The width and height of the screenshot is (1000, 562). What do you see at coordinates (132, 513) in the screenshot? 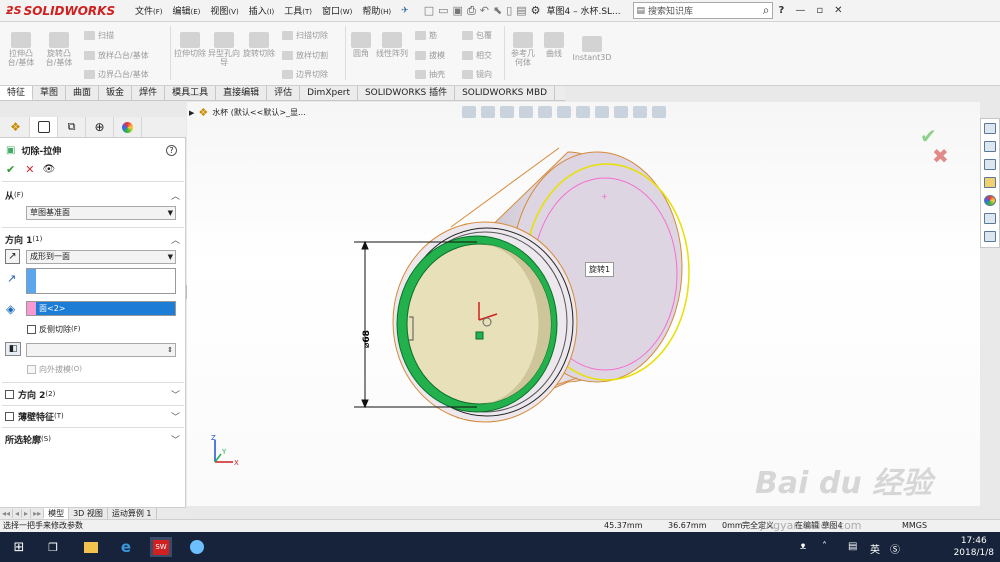
I see `tab-motion-study: 运动算例 1` at bounding box center [132, 513].